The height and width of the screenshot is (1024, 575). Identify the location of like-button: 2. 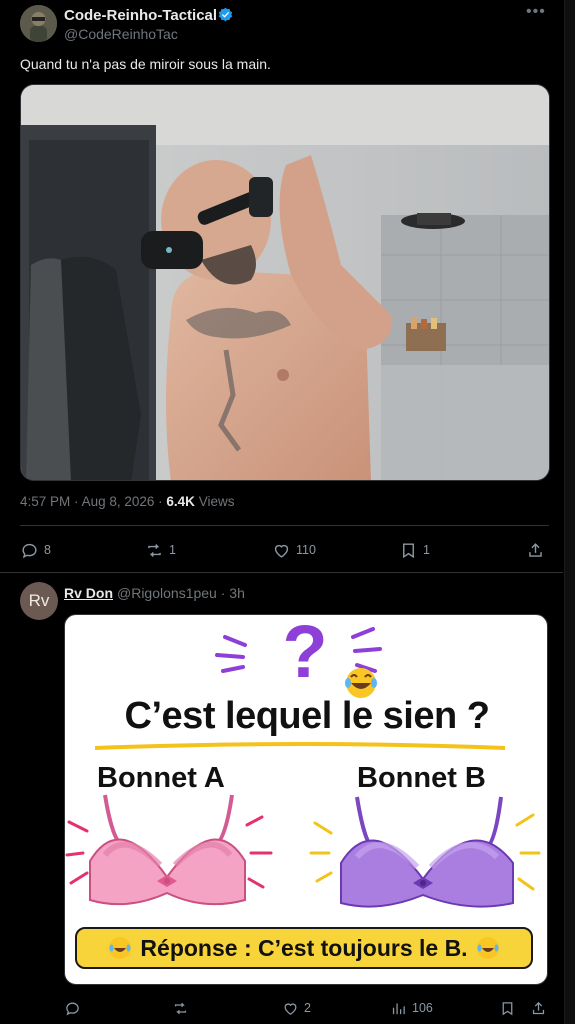
(296, 1008).